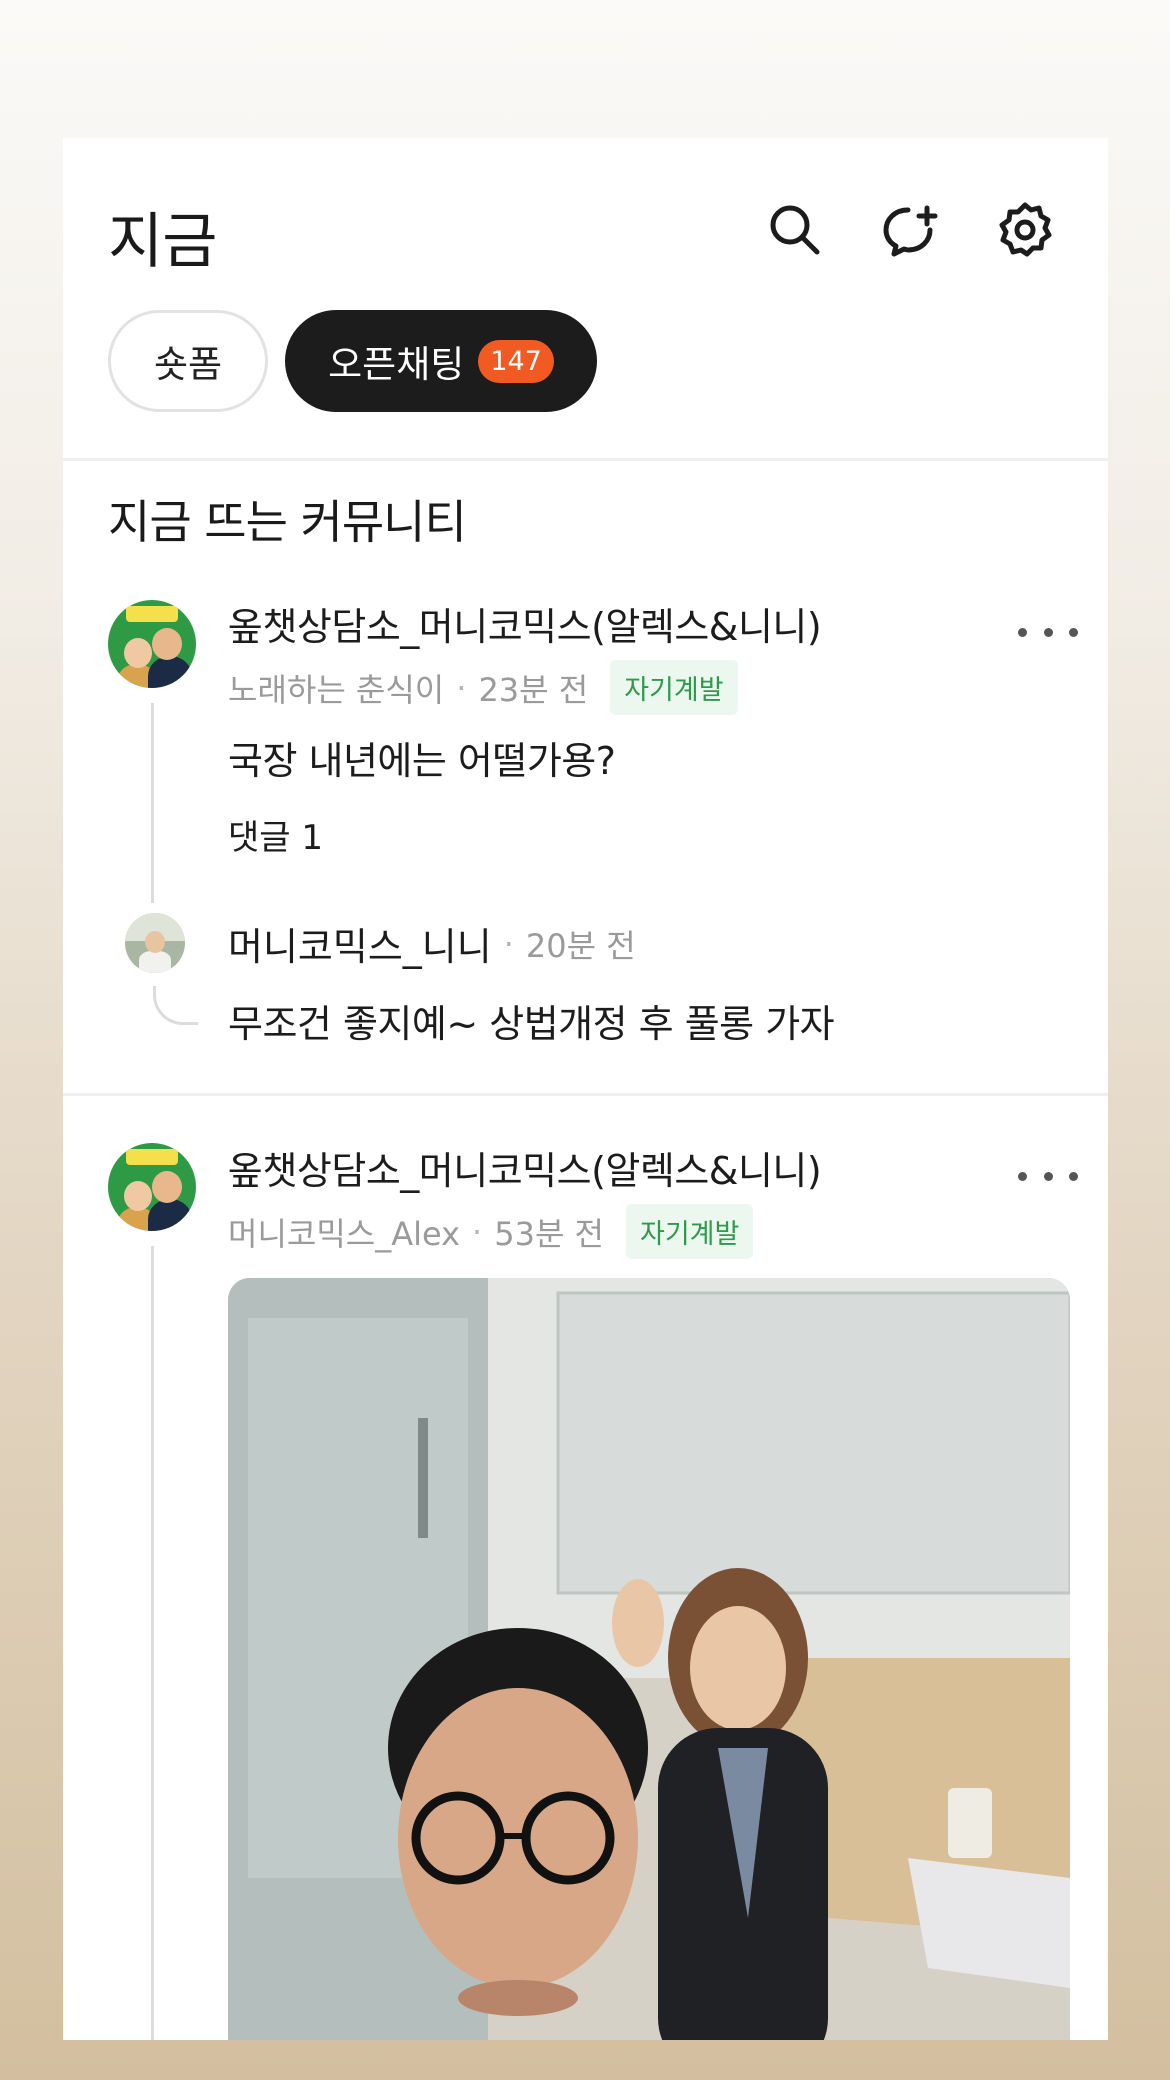 The height and width of the screenshot is (2080, 1170). Describe the element at coordinates (162, 242) in the screenshot. I see `page-title: 지금` at that location.